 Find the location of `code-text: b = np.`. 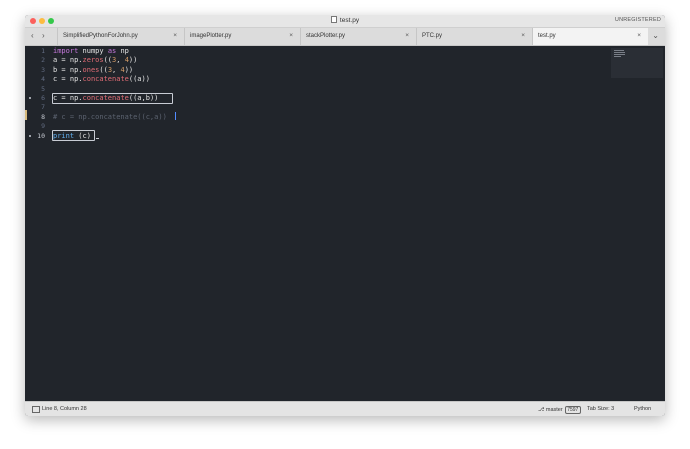

code-text: b = np. is located at coordinates (68, 69).